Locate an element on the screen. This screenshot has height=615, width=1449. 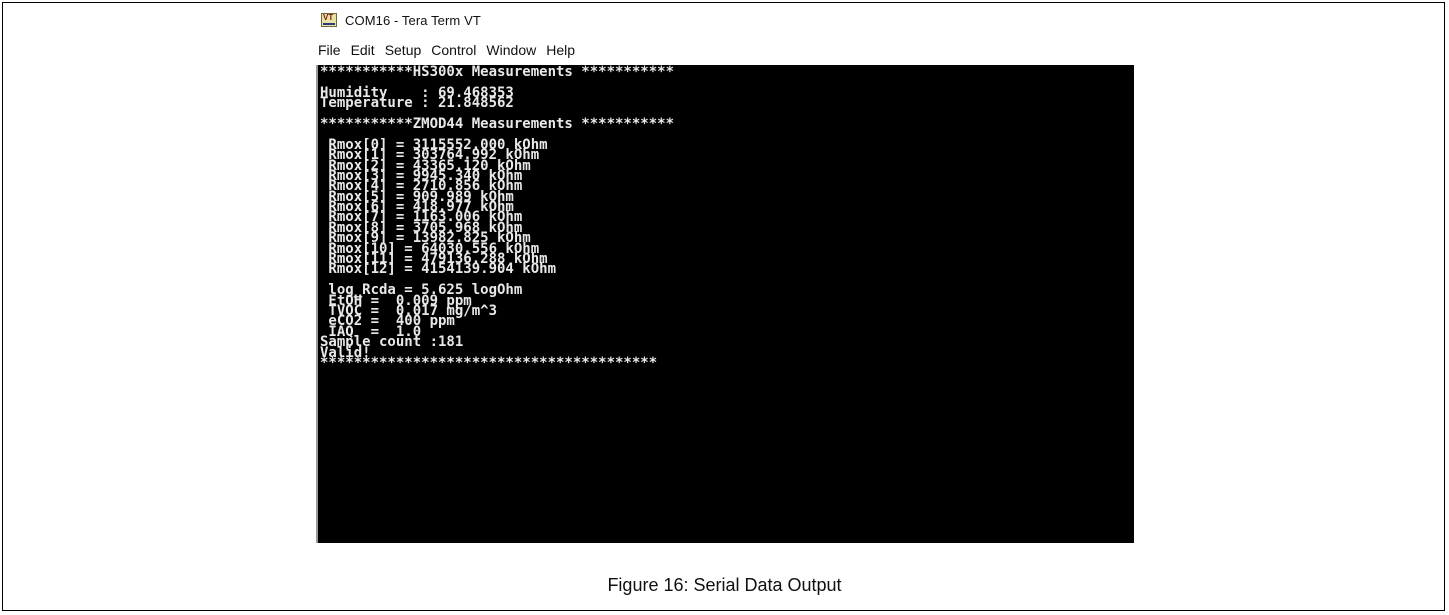
terminal-line: eCO2 = 400 ppm is located at coordinates (387, 321).